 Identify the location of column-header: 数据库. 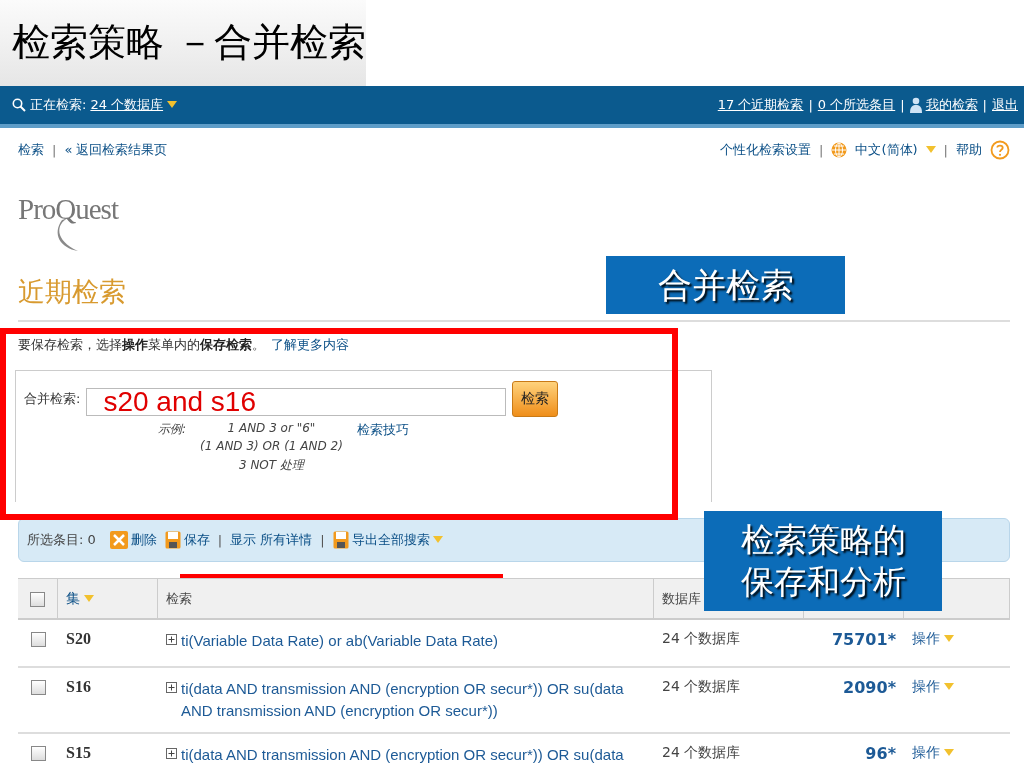
(681, 598).